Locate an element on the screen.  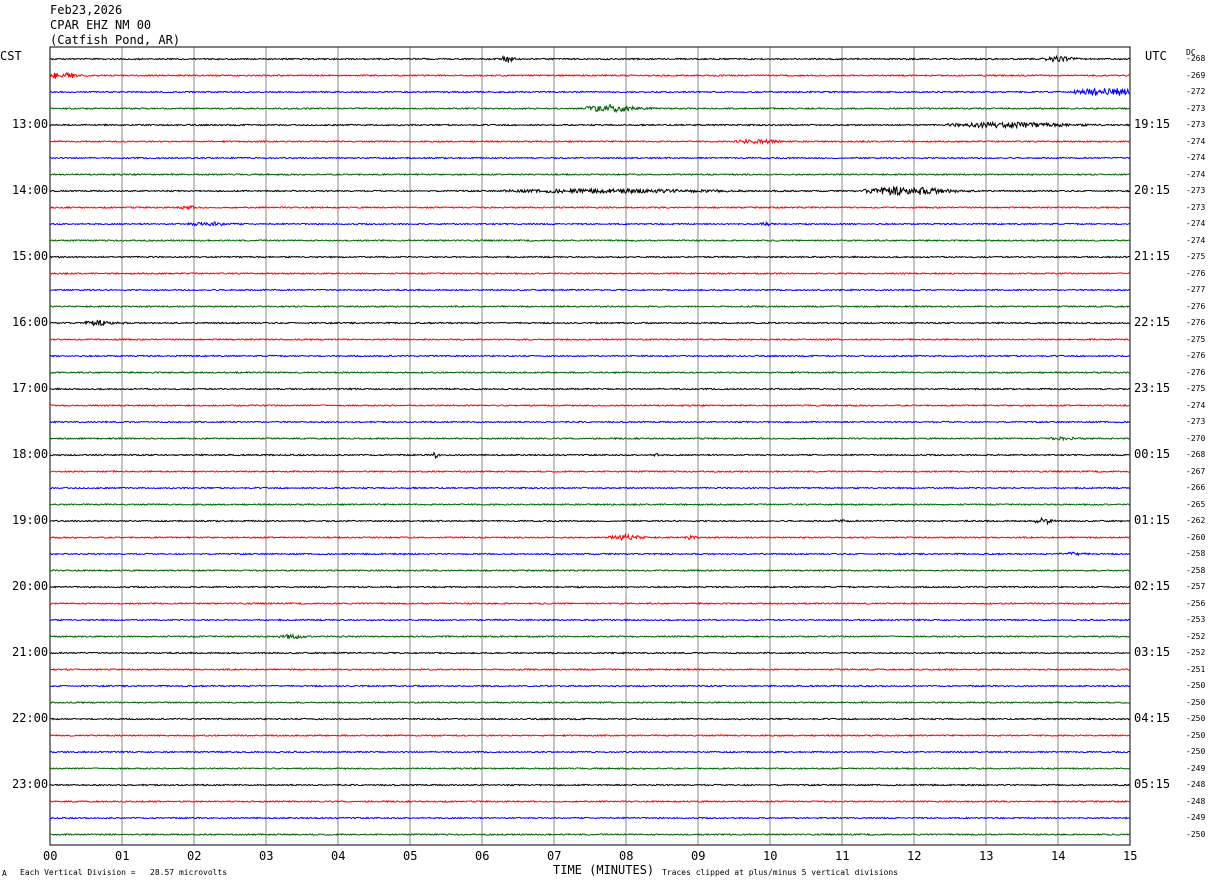
right-hour-label: 02:15 is located at coordinates (1152, 586).